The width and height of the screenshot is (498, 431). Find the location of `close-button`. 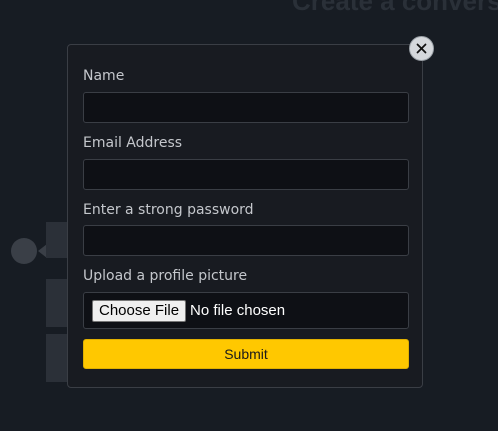

close-button is located at coordinates (421, 48).